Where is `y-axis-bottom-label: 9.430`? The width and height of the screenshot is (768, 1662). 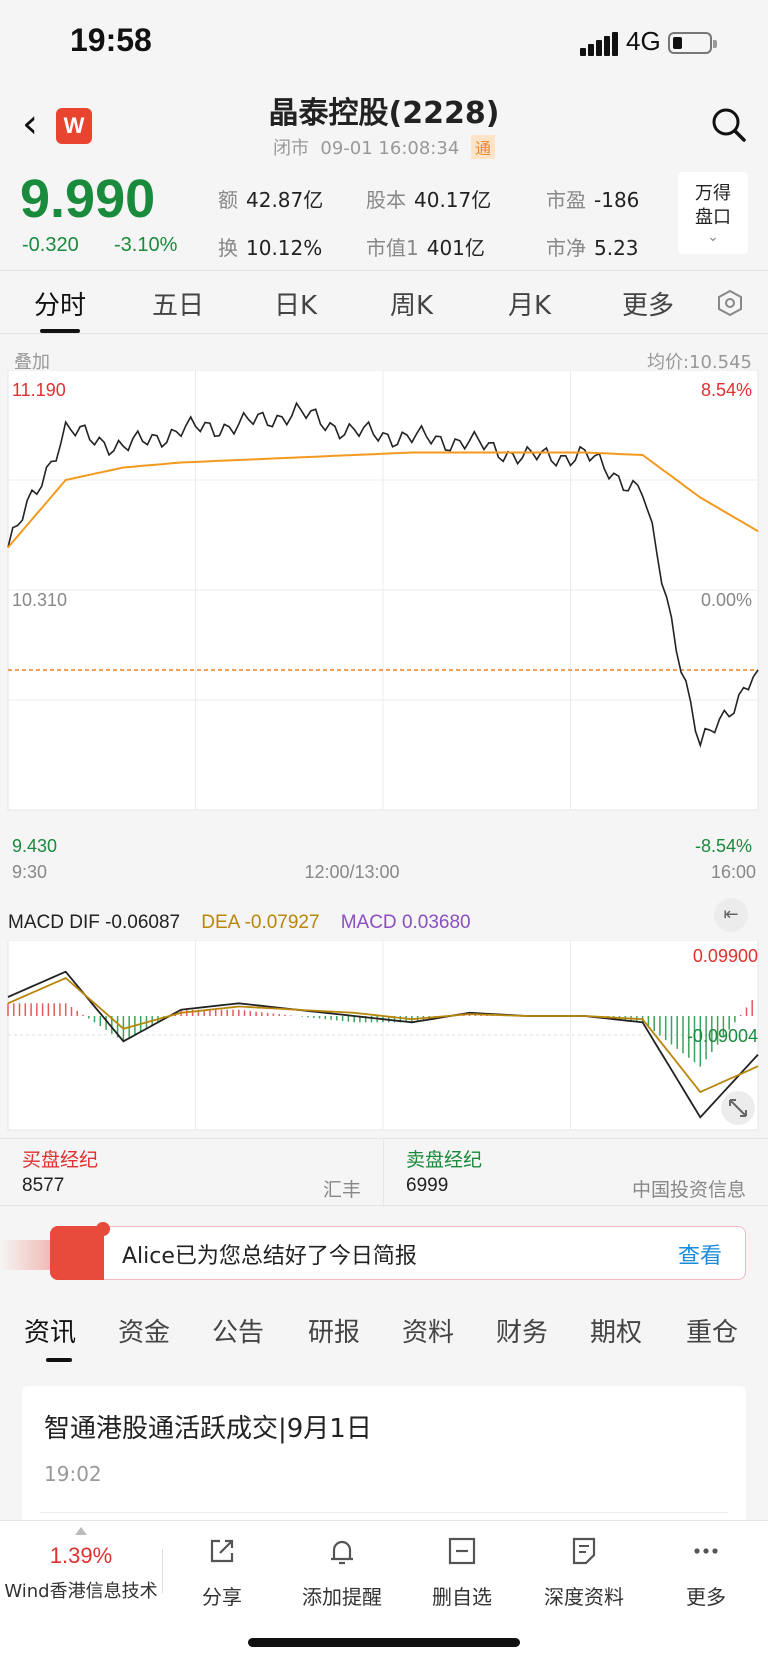 y-axis-bottom-label: 9.430 is located at coordinates (34, 846).